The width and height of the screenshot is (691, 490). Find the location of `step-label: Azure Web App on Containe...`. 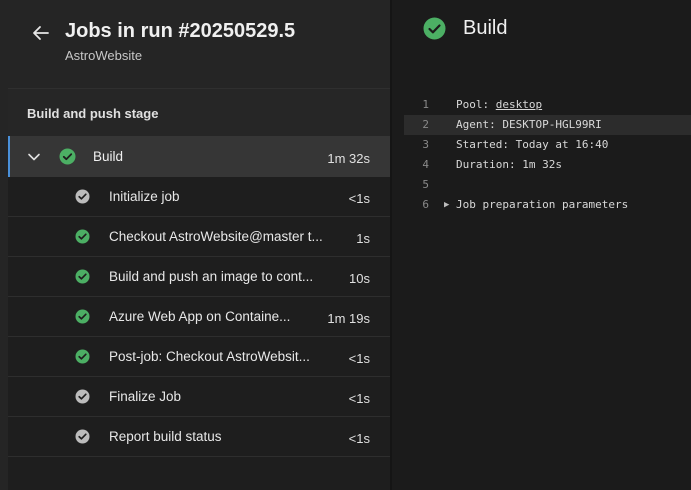

step-label: Azure Web App on Containe... is located at coordinates (200, 316).